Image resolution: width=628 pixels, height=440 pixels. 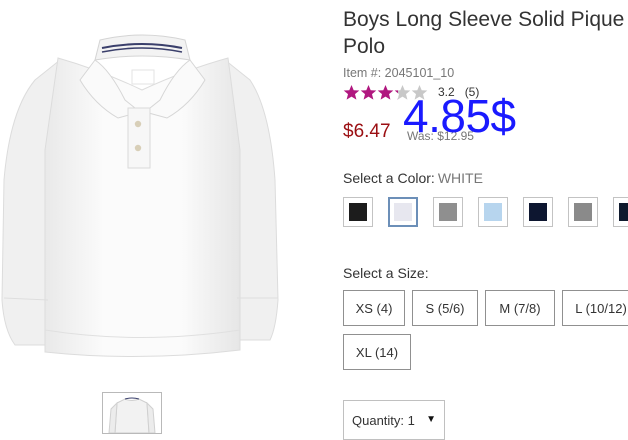 What do you see at coordinates (386, 273) in the screenshot?
I see `size-selector-label: Select a Size:` at bounding box center [386, 273].